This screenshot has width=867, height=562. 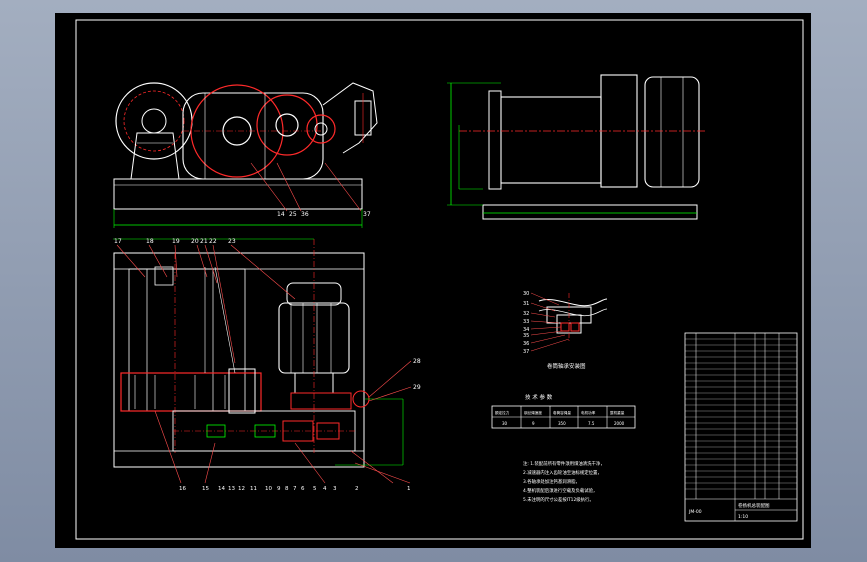 I want to click on side-elevation-view, so click(x=576, y=147).